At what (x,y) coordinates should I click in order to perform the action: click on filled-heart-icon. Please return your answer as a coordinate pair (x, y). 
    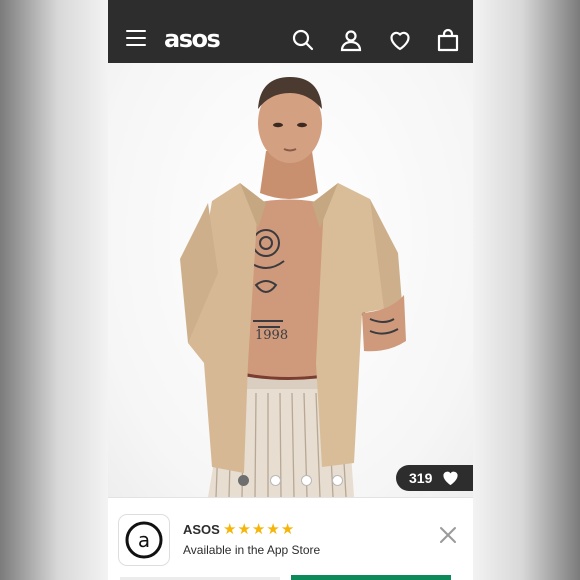
    Looking at the image, I should click on (450, 478).